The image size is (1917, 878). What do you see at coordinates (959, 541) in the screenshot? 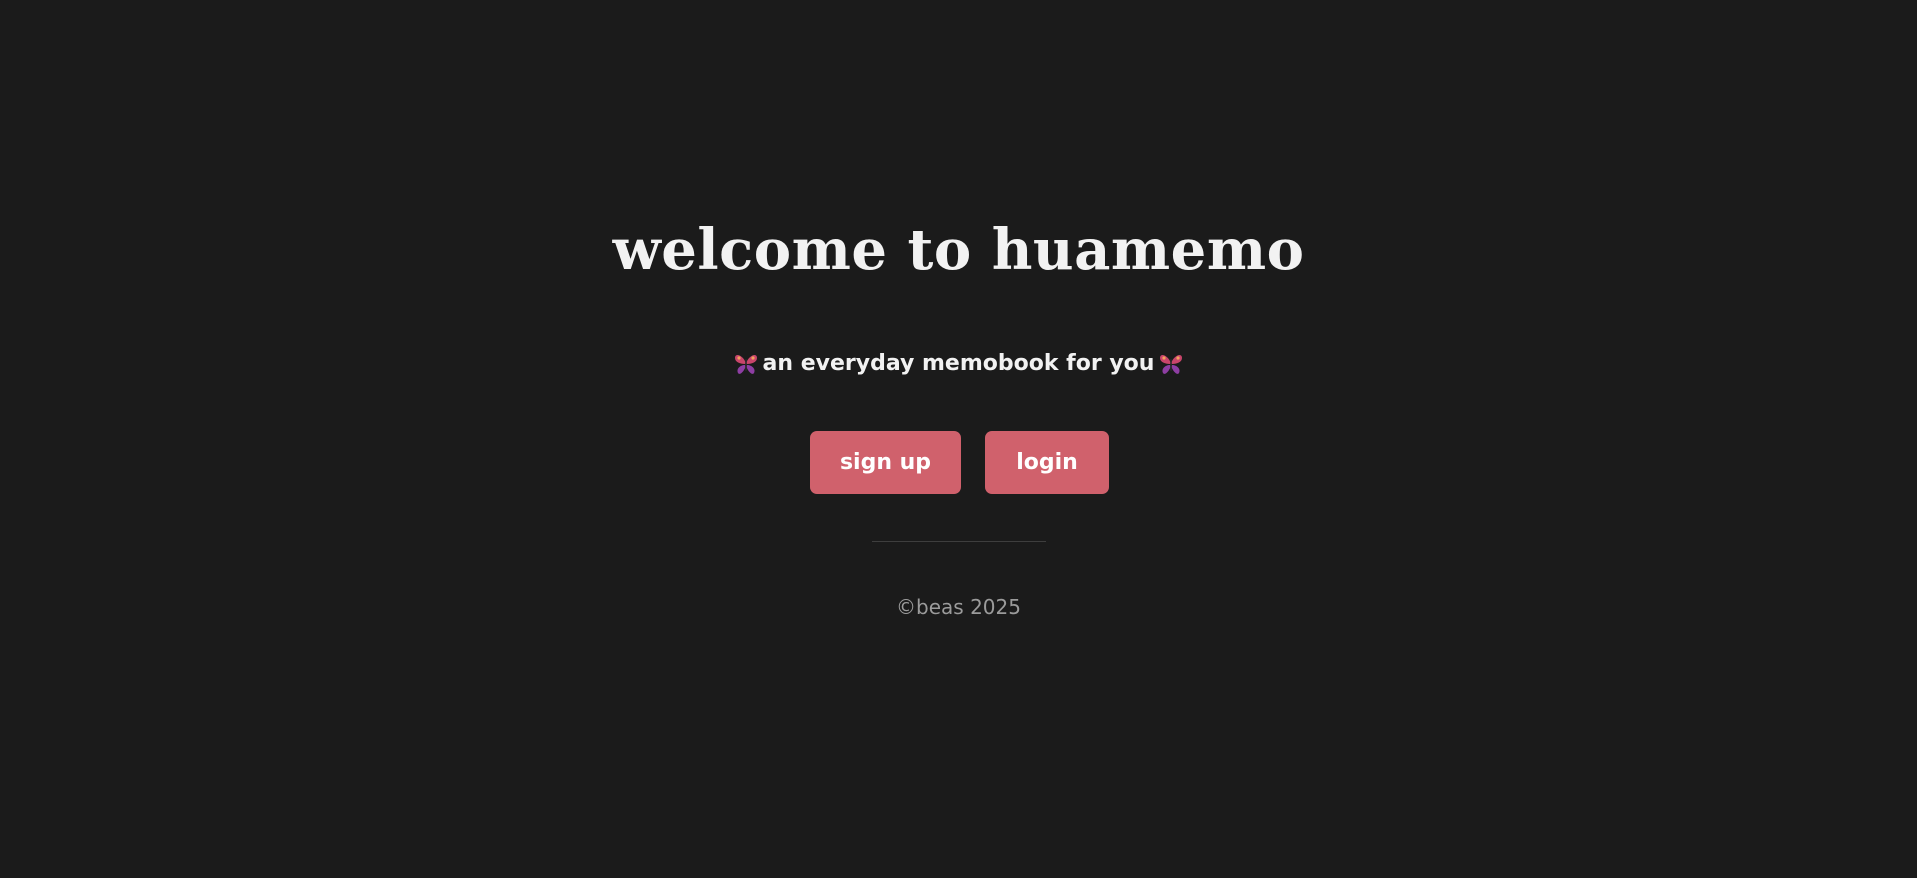
I see `divider` at bounding box center [959, 541].